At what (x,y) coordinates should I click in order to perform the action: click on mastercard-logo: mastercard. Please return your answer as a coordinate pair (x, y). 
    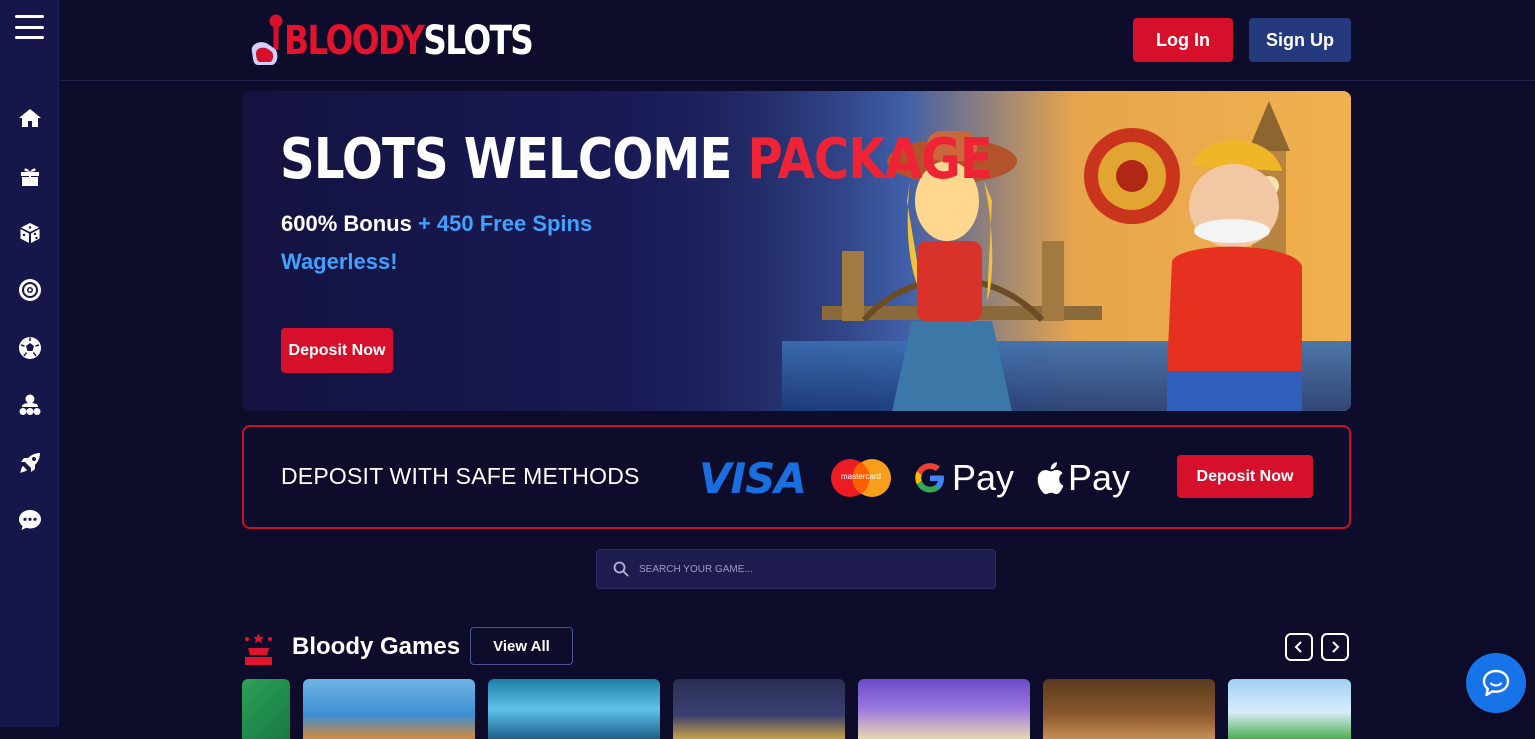
    Looking at the image, I should click on (861, 478).